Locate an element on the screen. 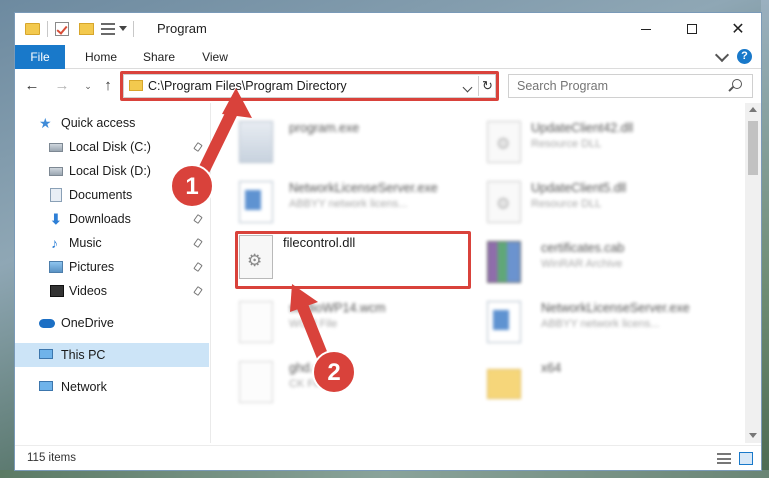 The image size is (769, 478). sidebar-item-label: Network is located at coordinates (84, 387).